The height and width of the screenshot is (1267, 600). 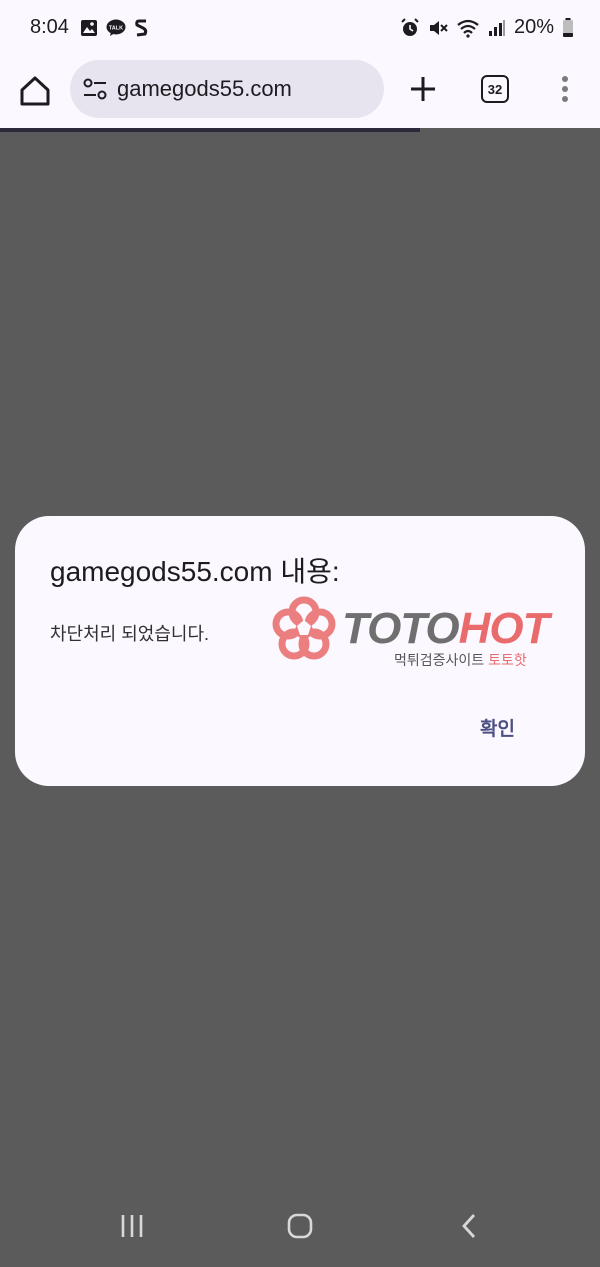 What do you see at coordinates (204, 89) in the screenshot?
I see `url-text: gamegods55.com` at bounding box center [204, 89].